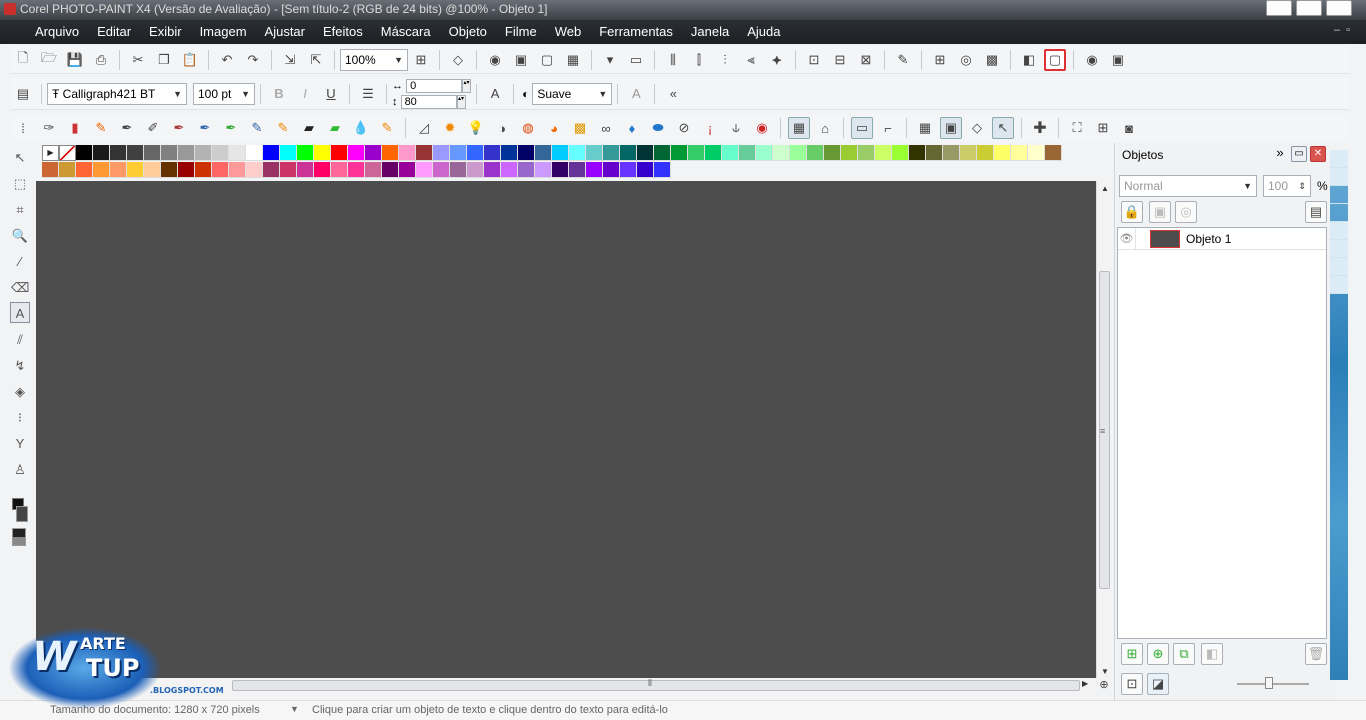 This screenshot has width=1366, height=720. Describe the element at coordinates (1158, 684) in the screenshot. I see `clip-to-parent-icon: ◪` at that location.